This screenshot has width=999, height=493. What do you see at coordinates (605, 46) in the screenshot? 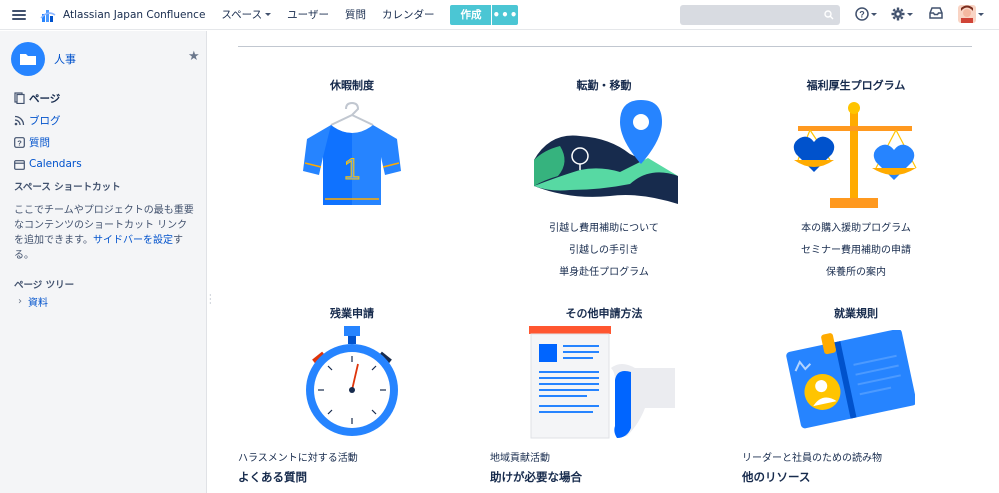
I see `content-divider` at bounding box center [605, 46].